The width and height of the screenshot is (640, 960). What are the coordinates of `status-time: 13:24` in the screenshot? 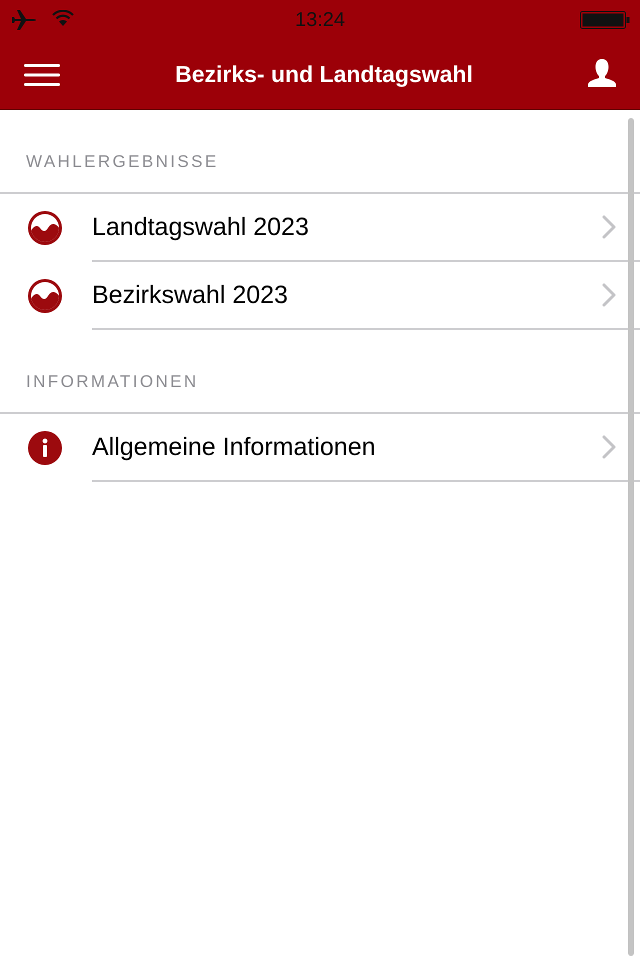 It's located at (320, 20).